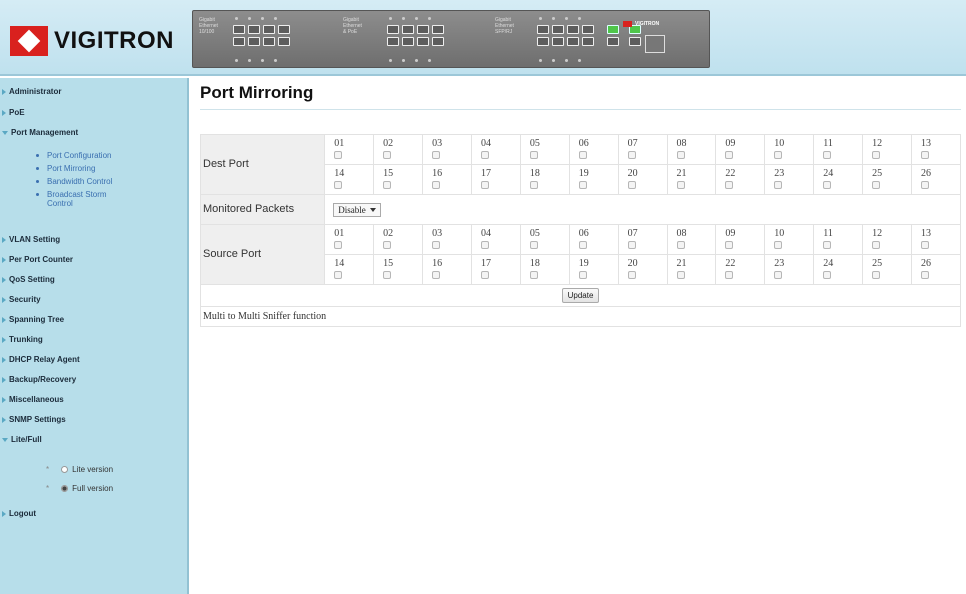  Describe the element at coordinates (33, 319) in the screenshot. I see `sidebar-item-spanning-tree: Spanning Tree` at that location.